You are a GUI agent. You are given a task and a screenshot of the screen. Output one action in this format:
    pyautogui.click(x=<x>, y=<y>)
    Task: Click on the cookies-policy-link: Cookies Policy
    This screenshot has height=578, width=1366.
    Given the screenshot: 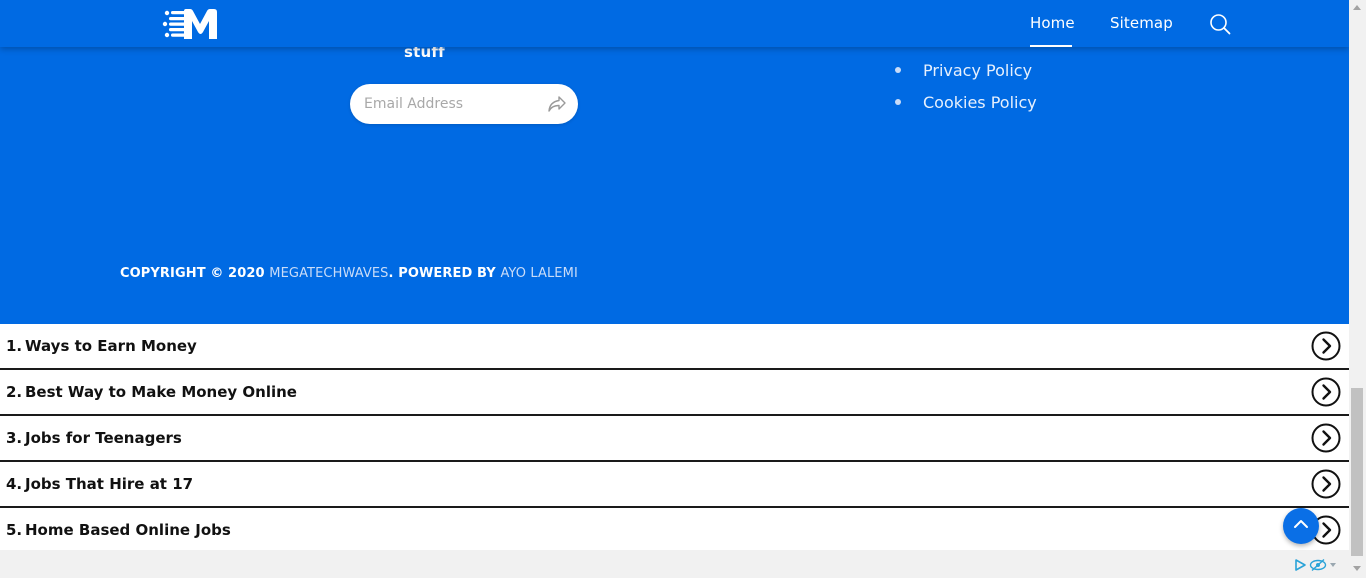 What is the action you would take?
    pyautogui.click(x=980, y=102)
    